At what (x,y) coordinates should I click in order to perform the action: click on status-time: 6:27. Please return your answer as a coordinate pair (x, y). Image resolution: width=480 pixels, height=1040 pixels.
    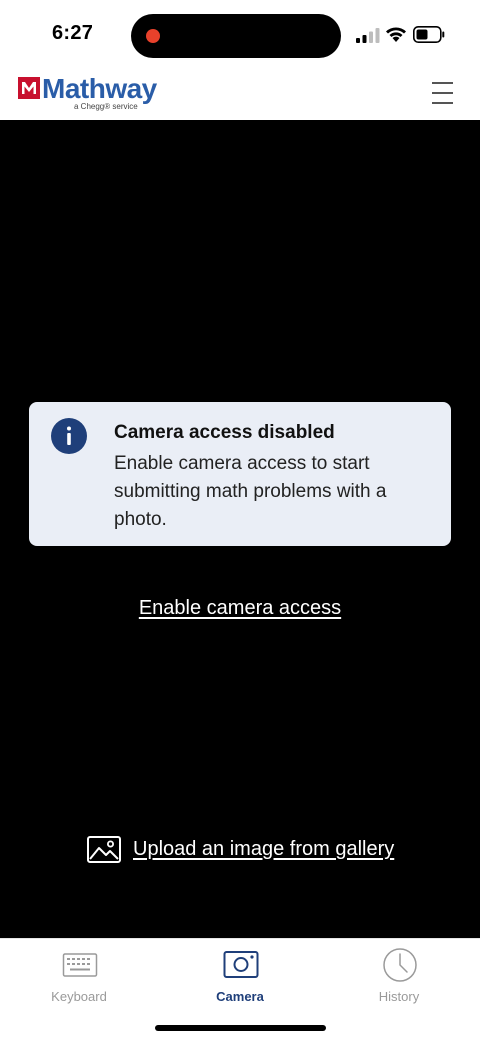
    Looking at the image, I should click on (73, 33).